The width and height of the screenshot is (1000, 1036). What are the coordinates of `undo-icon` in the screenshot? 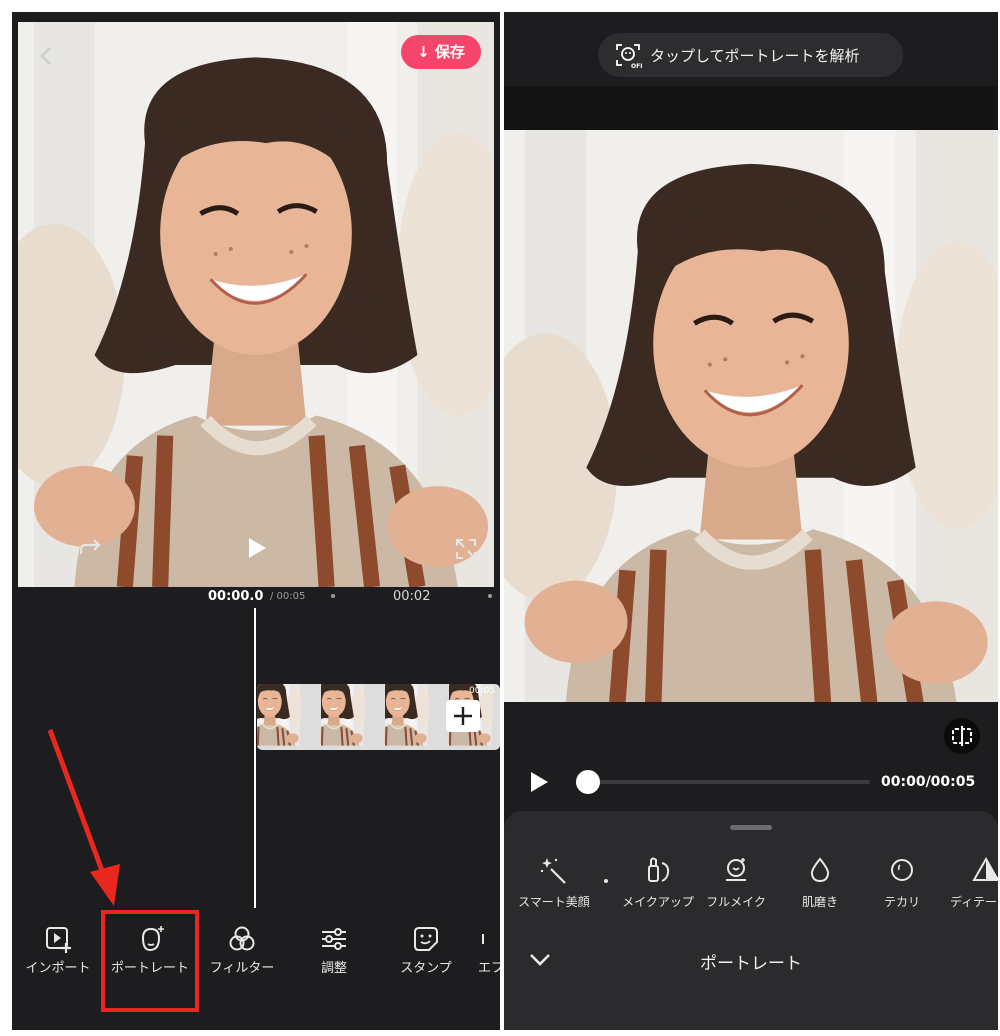 It's located at (46, 546).